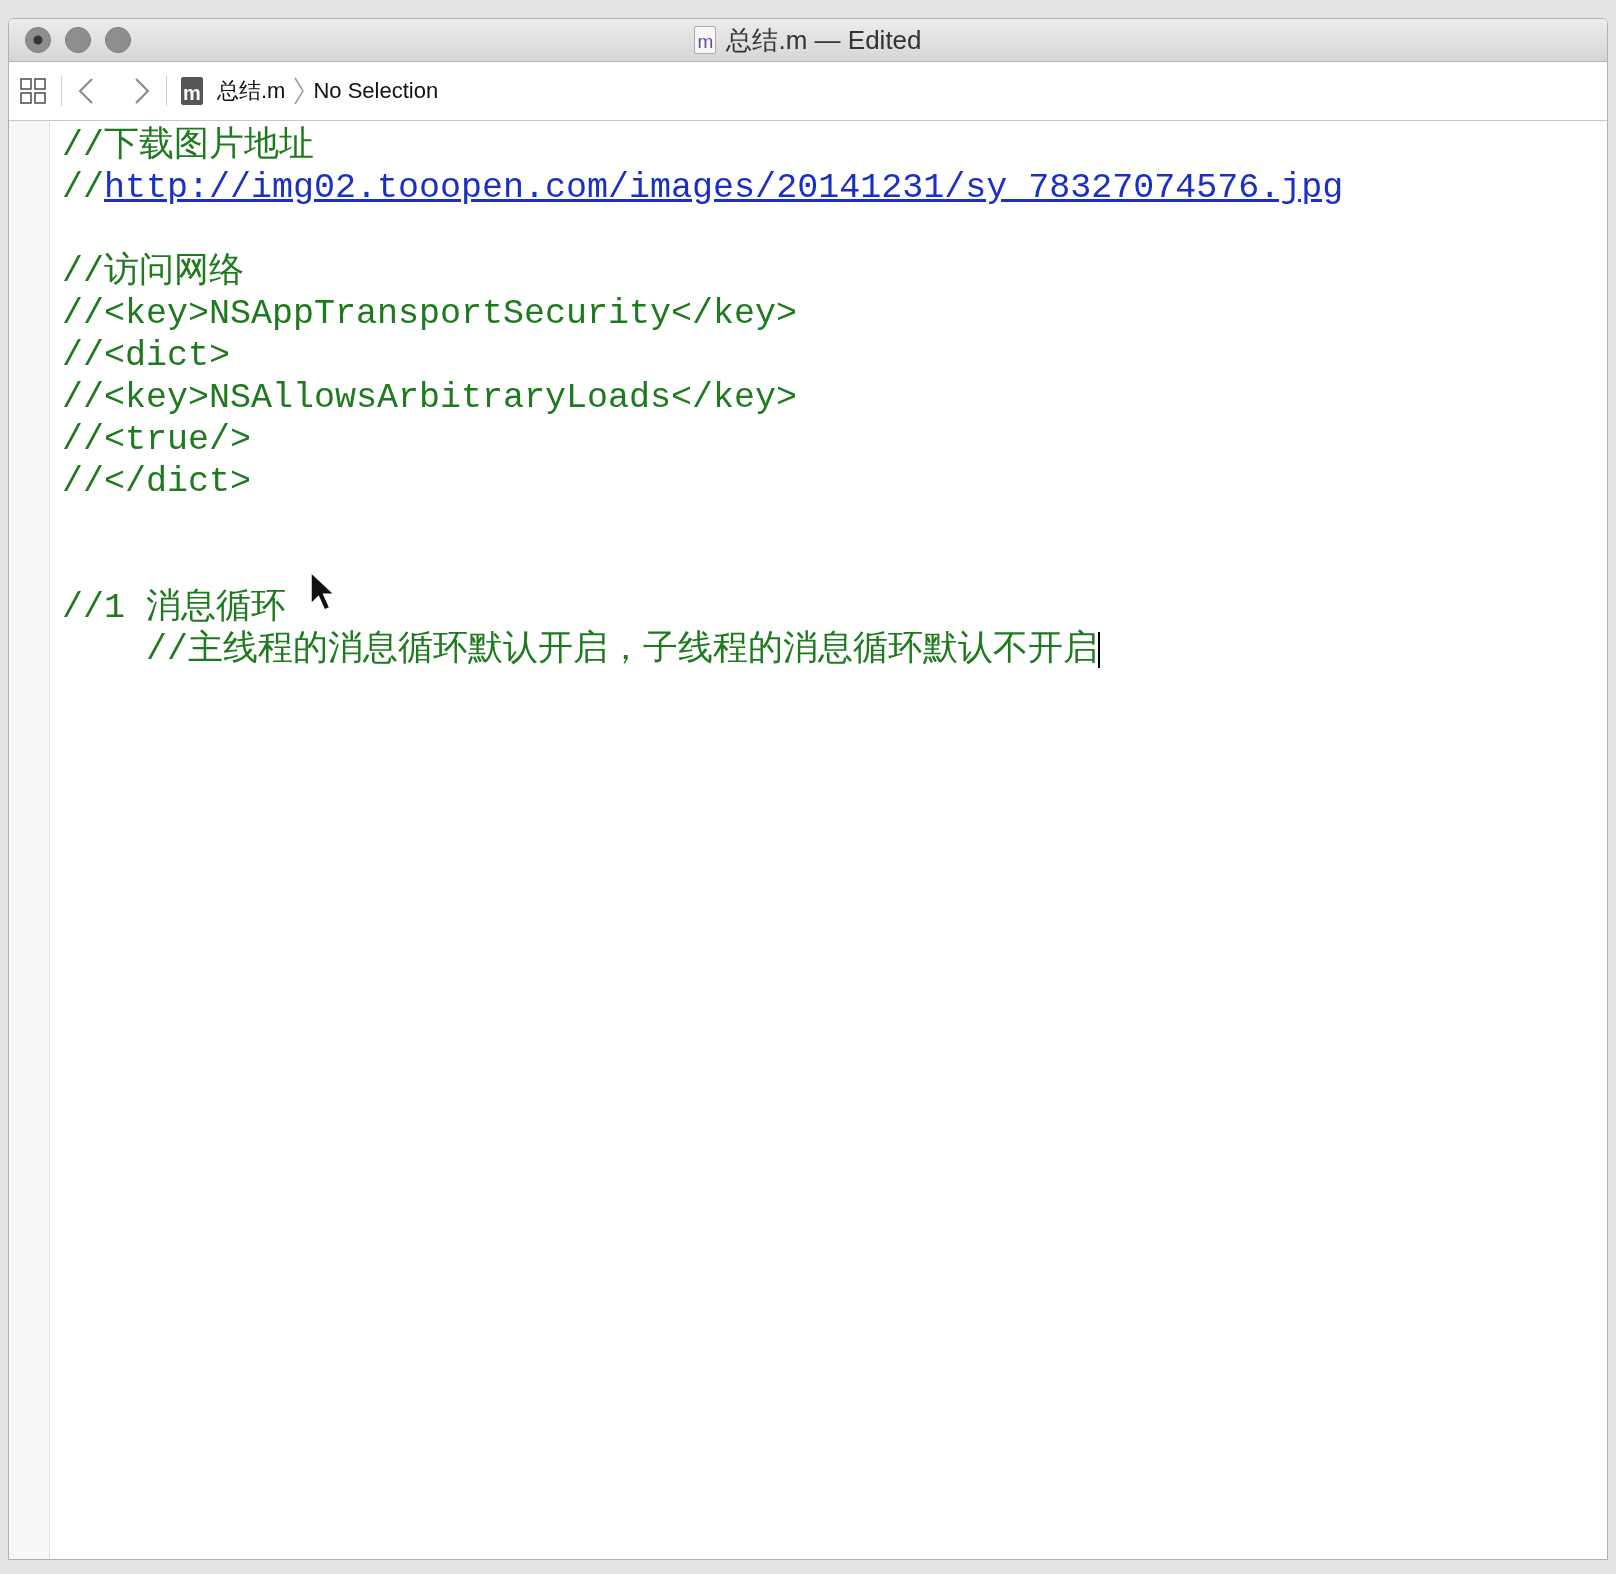 This screenshot has width=1616, height=1574. What do you see at coordinates (251, 91) in the screenshot?
I see `breadcrumb-item: 总结.m` at bounding box center [251, 91].